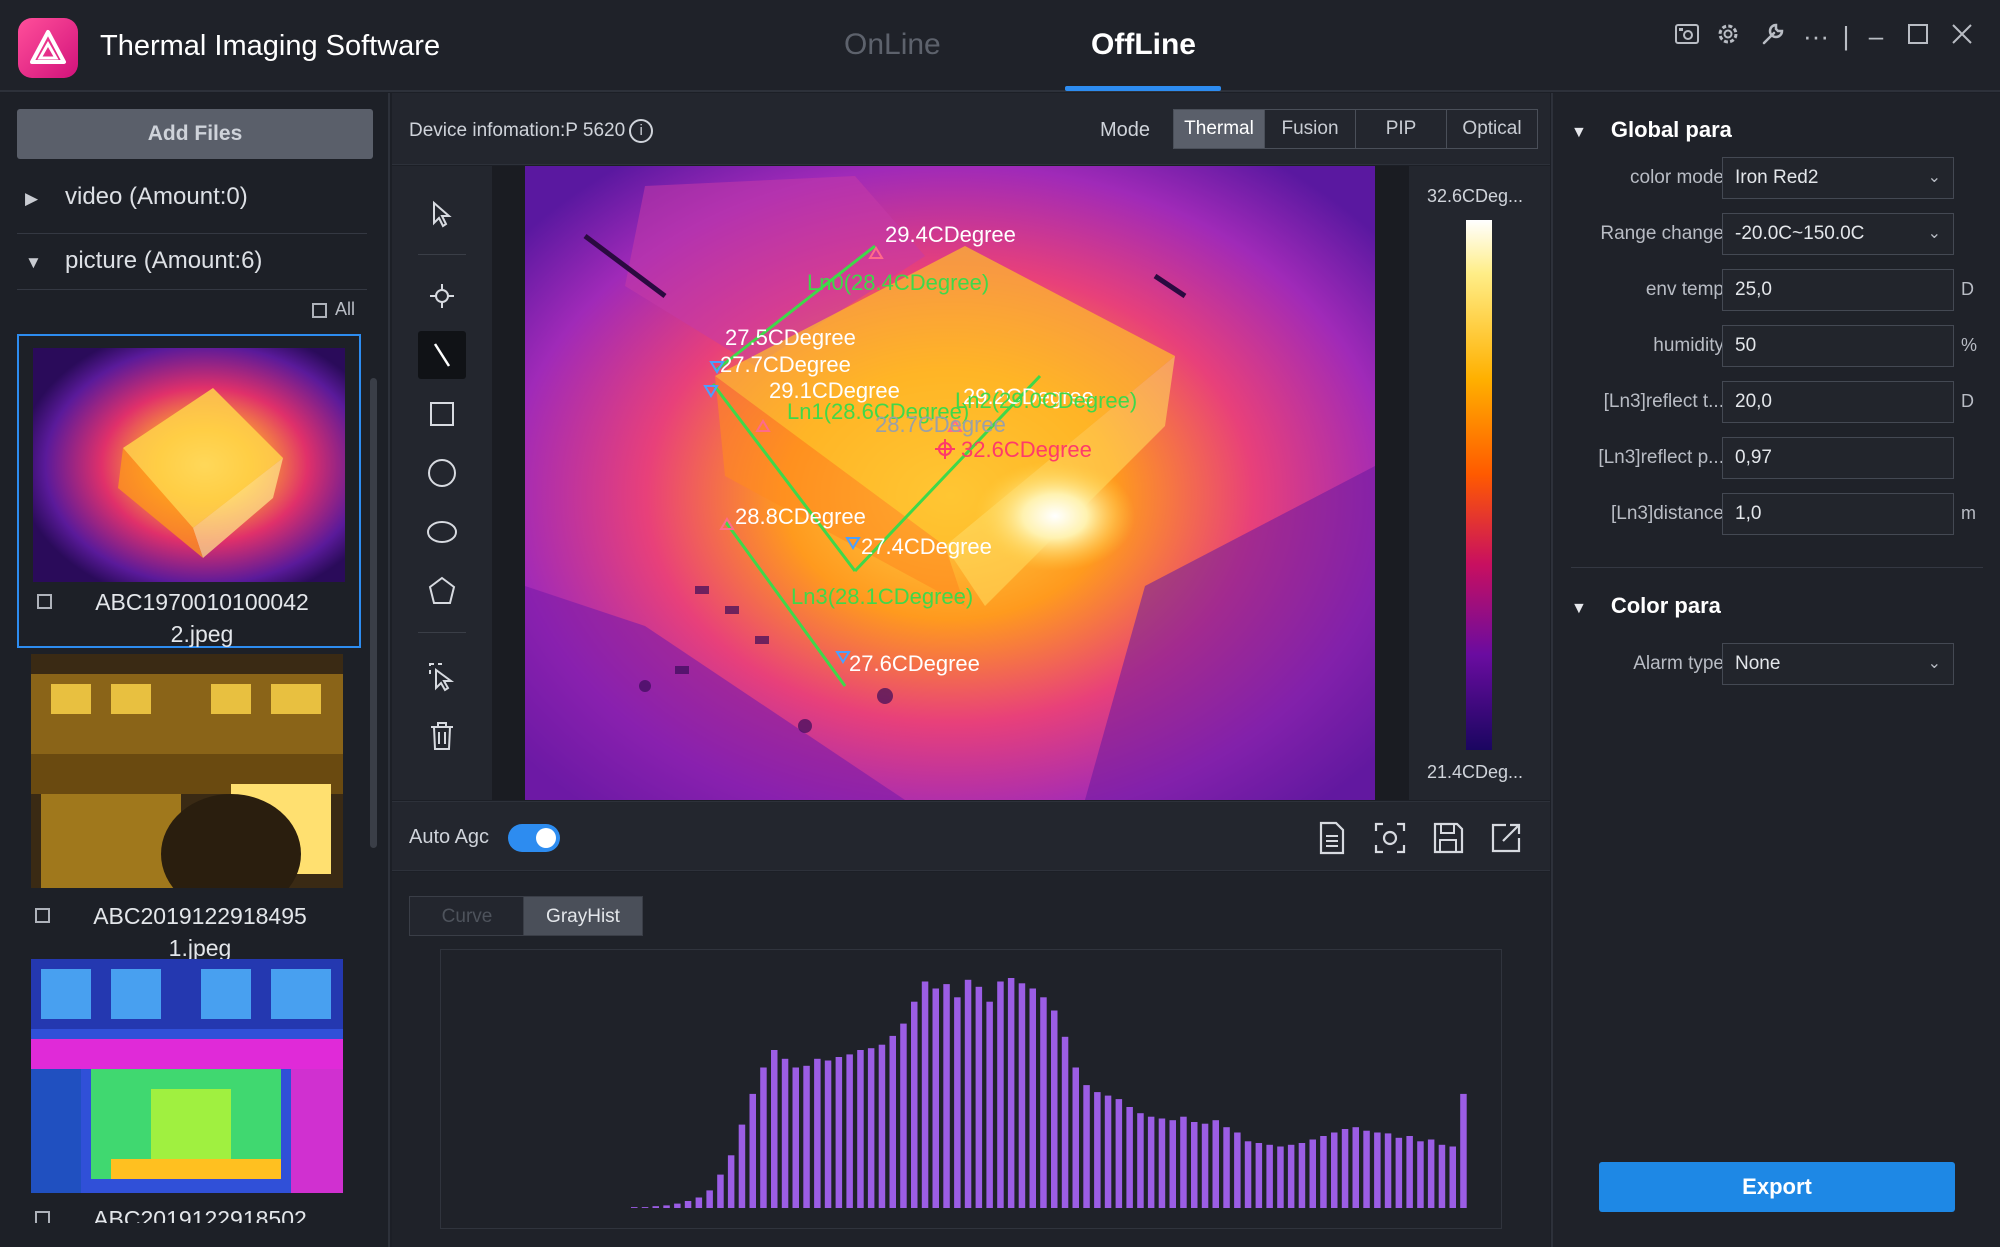 The image size is (2000, 1247). Describe the element at coordinates (1026, 449) in the screenshot. I see `temp-label-max: 32.6CDegree` at that location.